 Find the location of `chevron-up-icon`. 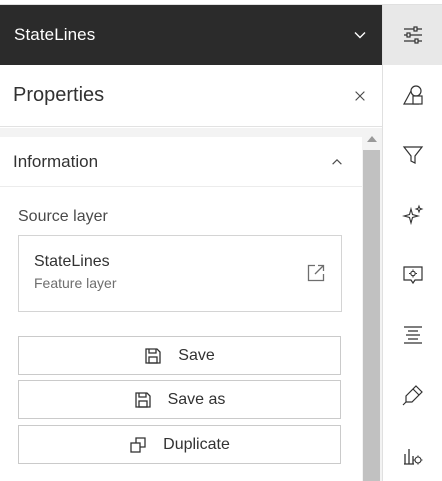

chevron-up-icon is located at coordinates (337, 162).